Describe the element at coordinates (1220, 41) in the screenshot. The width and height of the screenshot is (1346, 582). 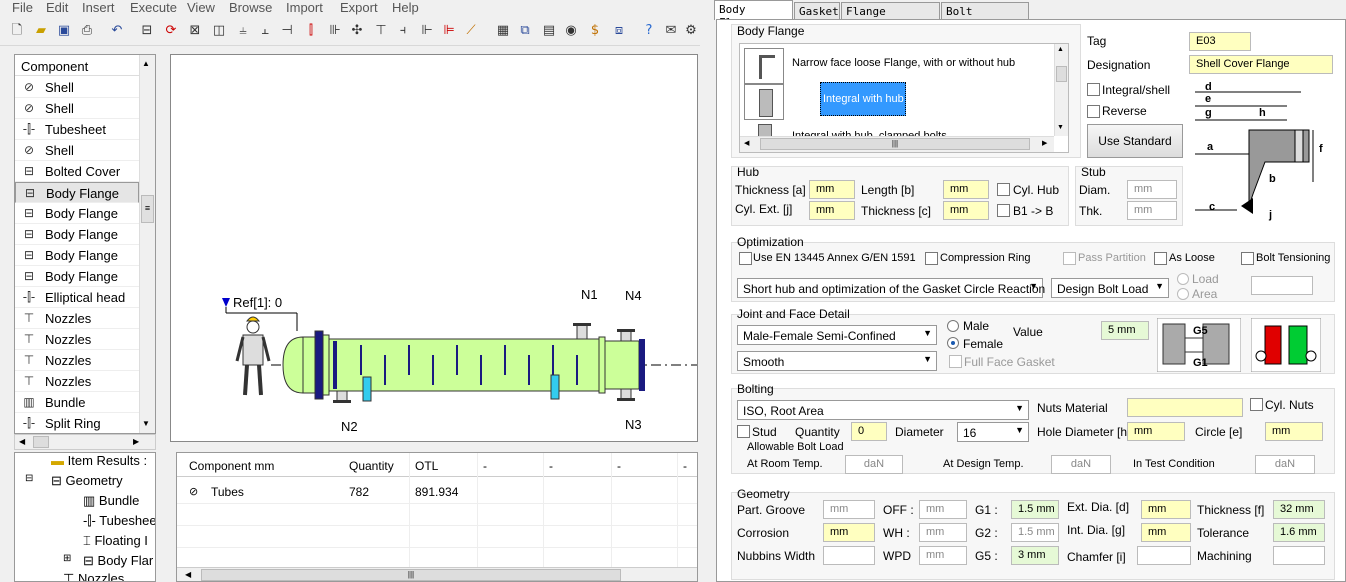
I see `tag-field: E03` at that location.